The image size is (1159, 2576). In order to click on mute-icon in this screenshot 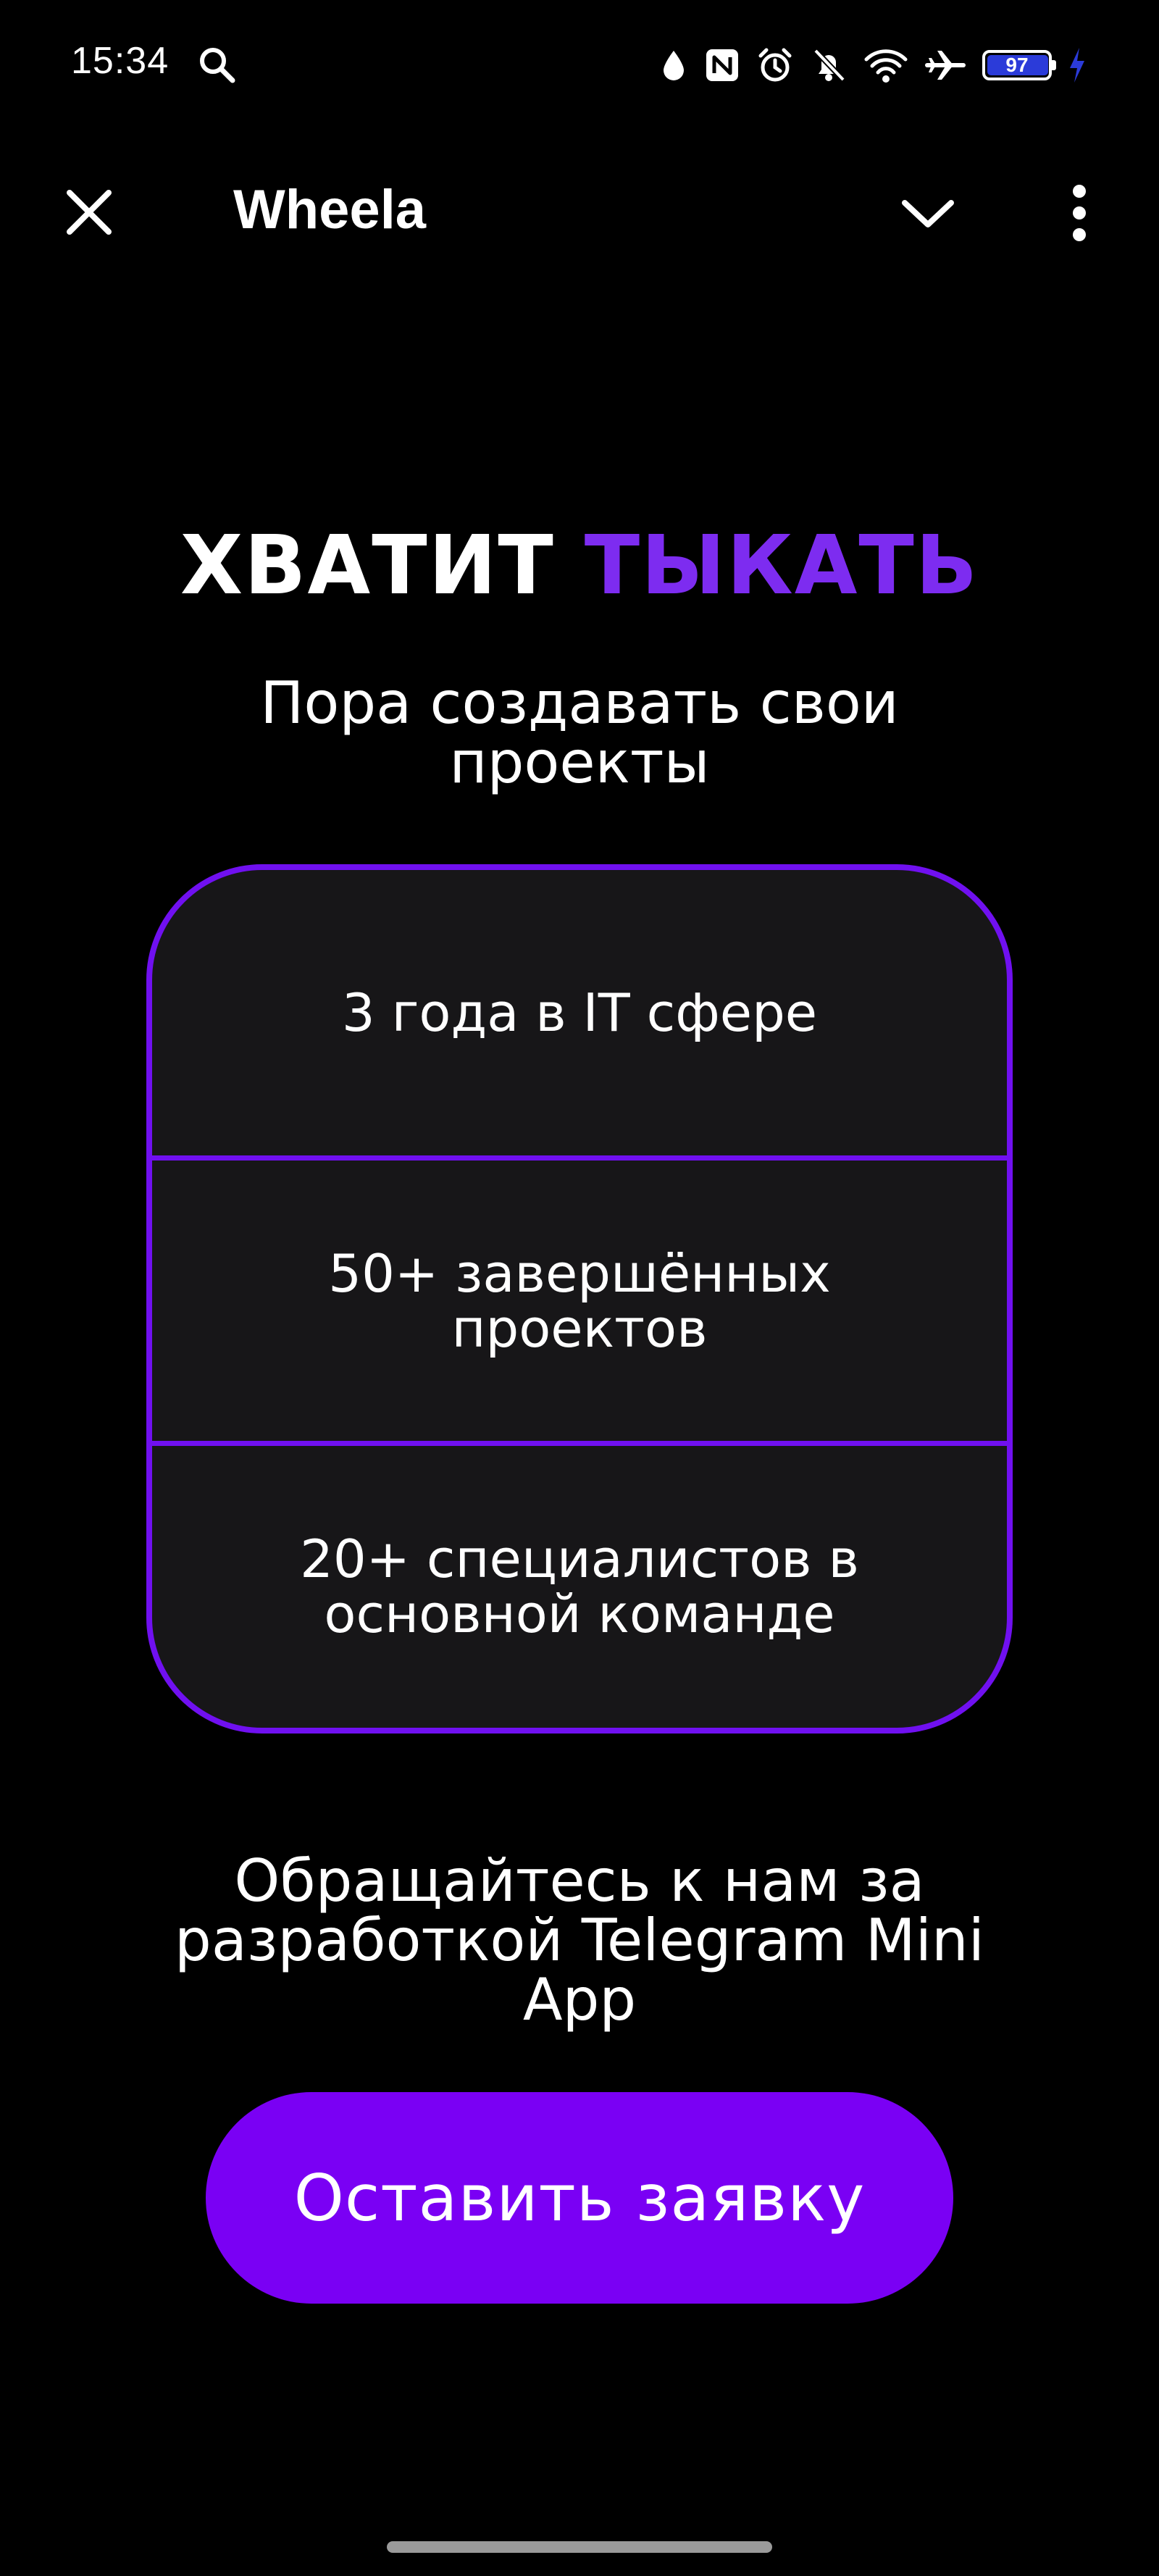, I will do `click(829, 65)`.